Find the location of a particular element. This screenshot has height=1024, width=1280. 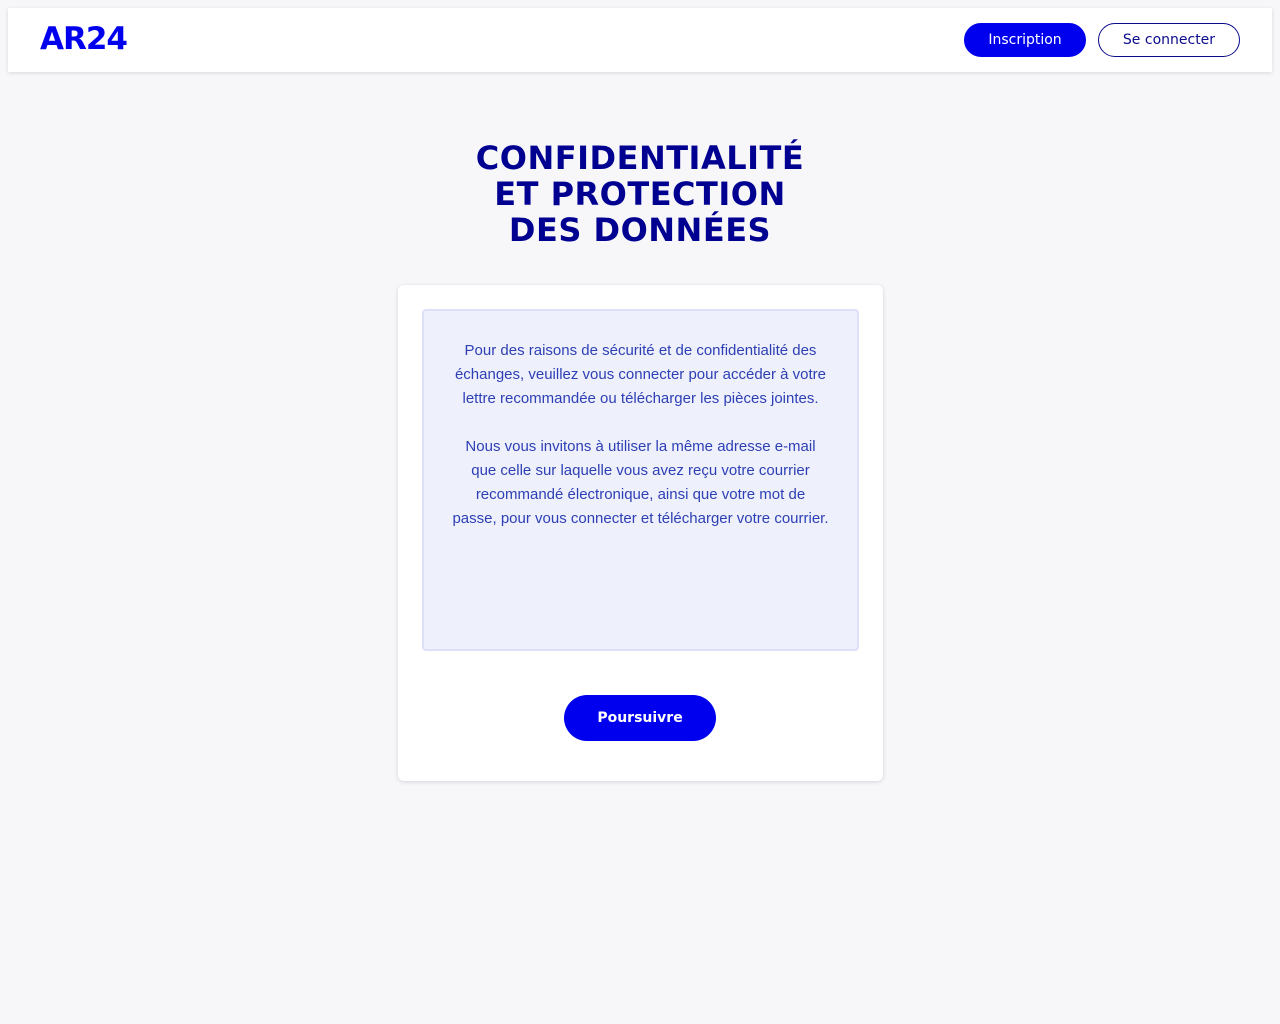

top-navbar: AR24 Inscription Se connecter is located at coordinates (640, 40).